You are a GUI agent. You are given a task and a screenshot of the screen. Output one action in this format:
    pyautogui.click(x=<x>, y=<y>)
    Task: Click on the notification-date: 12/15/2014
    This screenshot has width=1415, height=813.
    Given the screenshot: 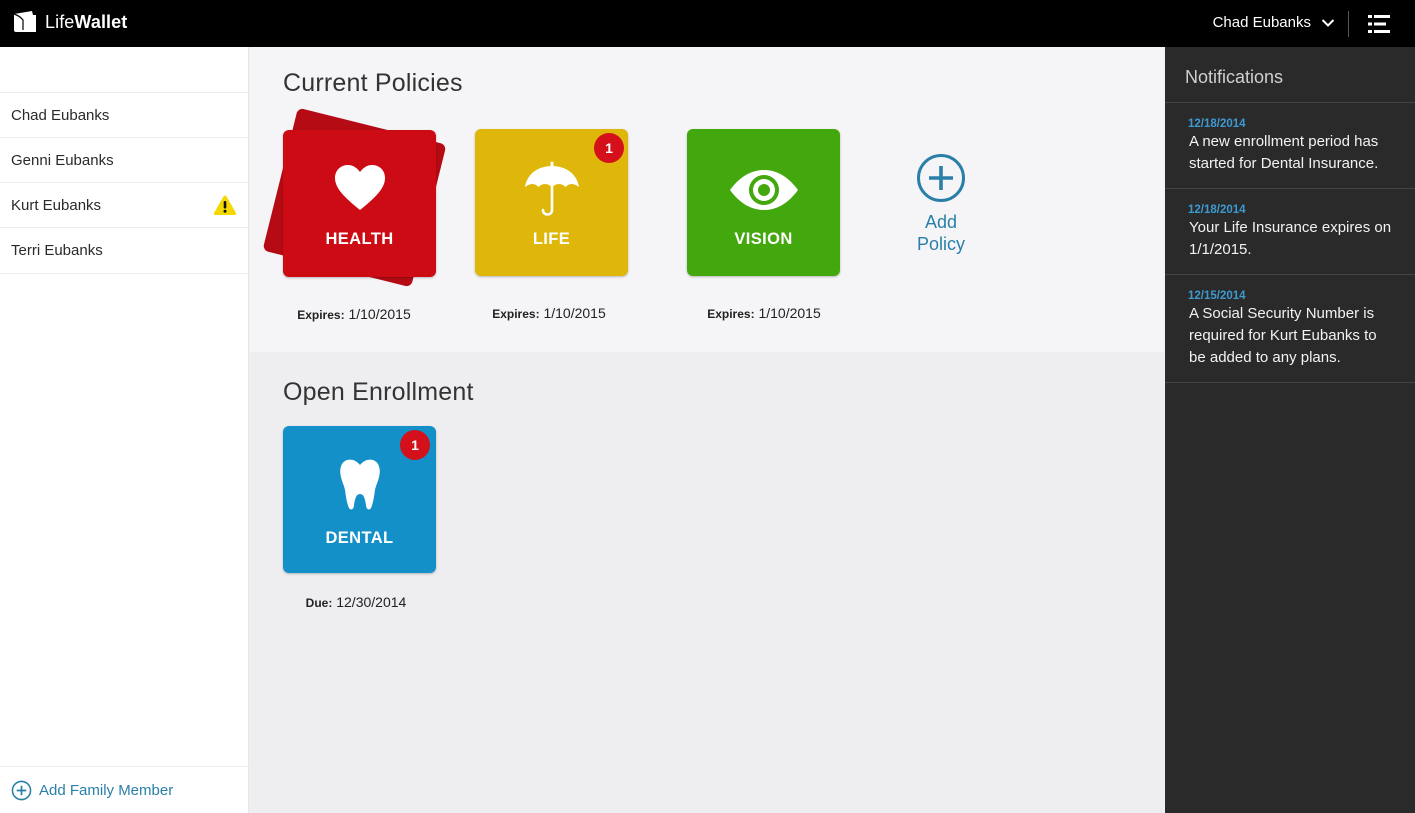 What is the action you would take?
    pyautogui.click(x=1217, y=296)
    